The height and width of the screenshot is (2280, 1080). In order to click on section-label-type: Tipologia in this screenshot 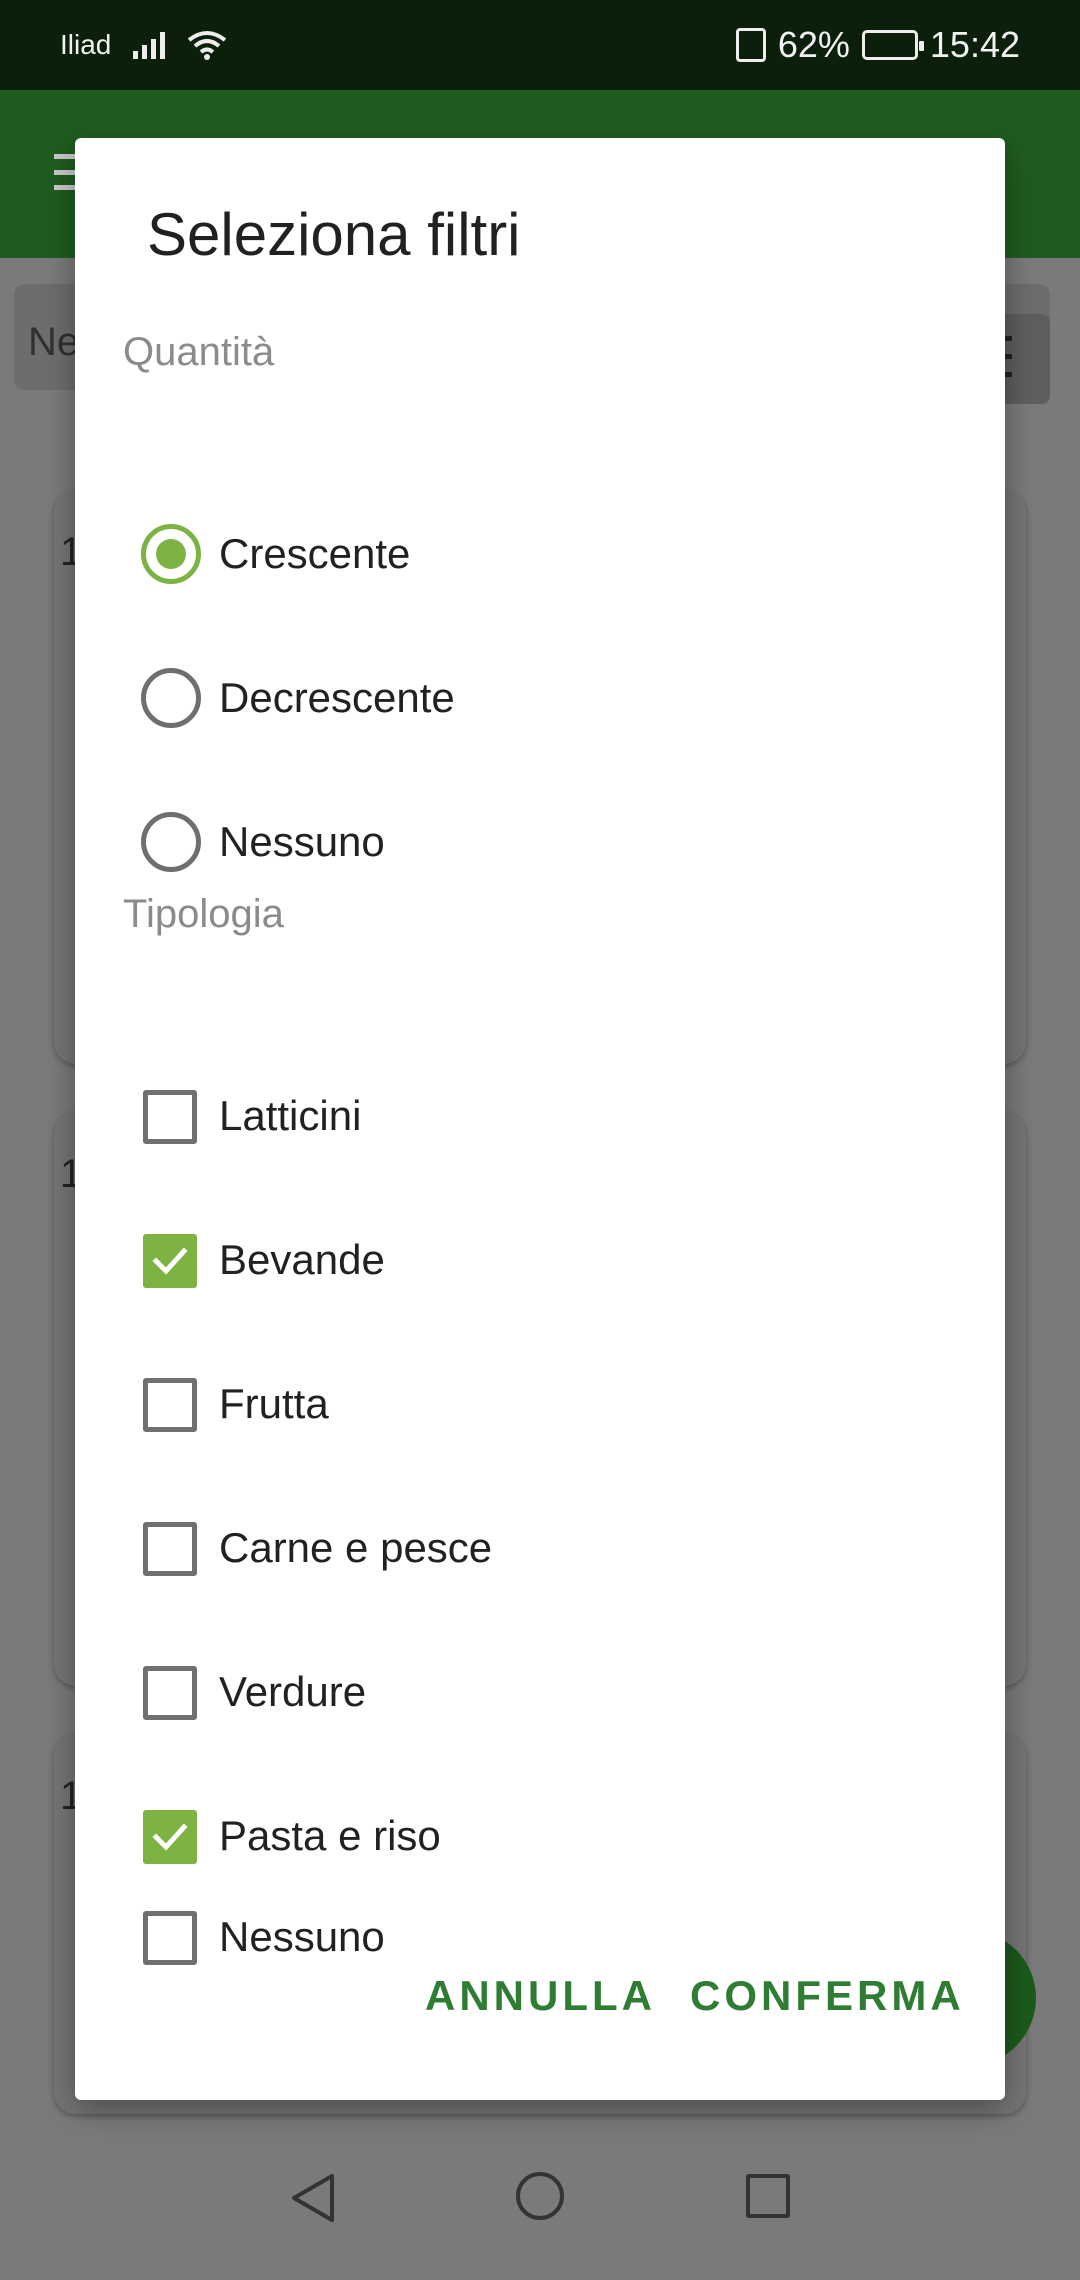, I will do `click(203, 914)`.